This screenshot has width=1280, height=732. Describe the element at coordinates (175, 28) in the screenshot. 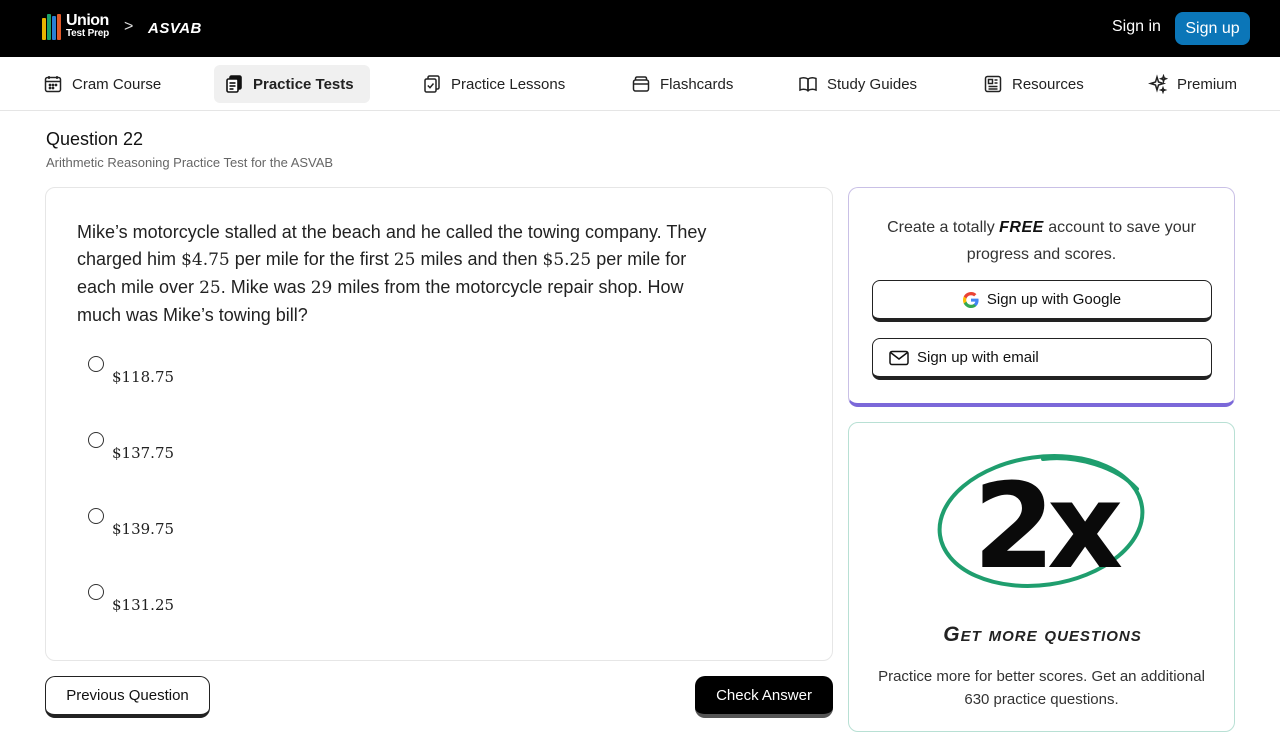

I see `breadcrumb-section: ASVAB` at that location.